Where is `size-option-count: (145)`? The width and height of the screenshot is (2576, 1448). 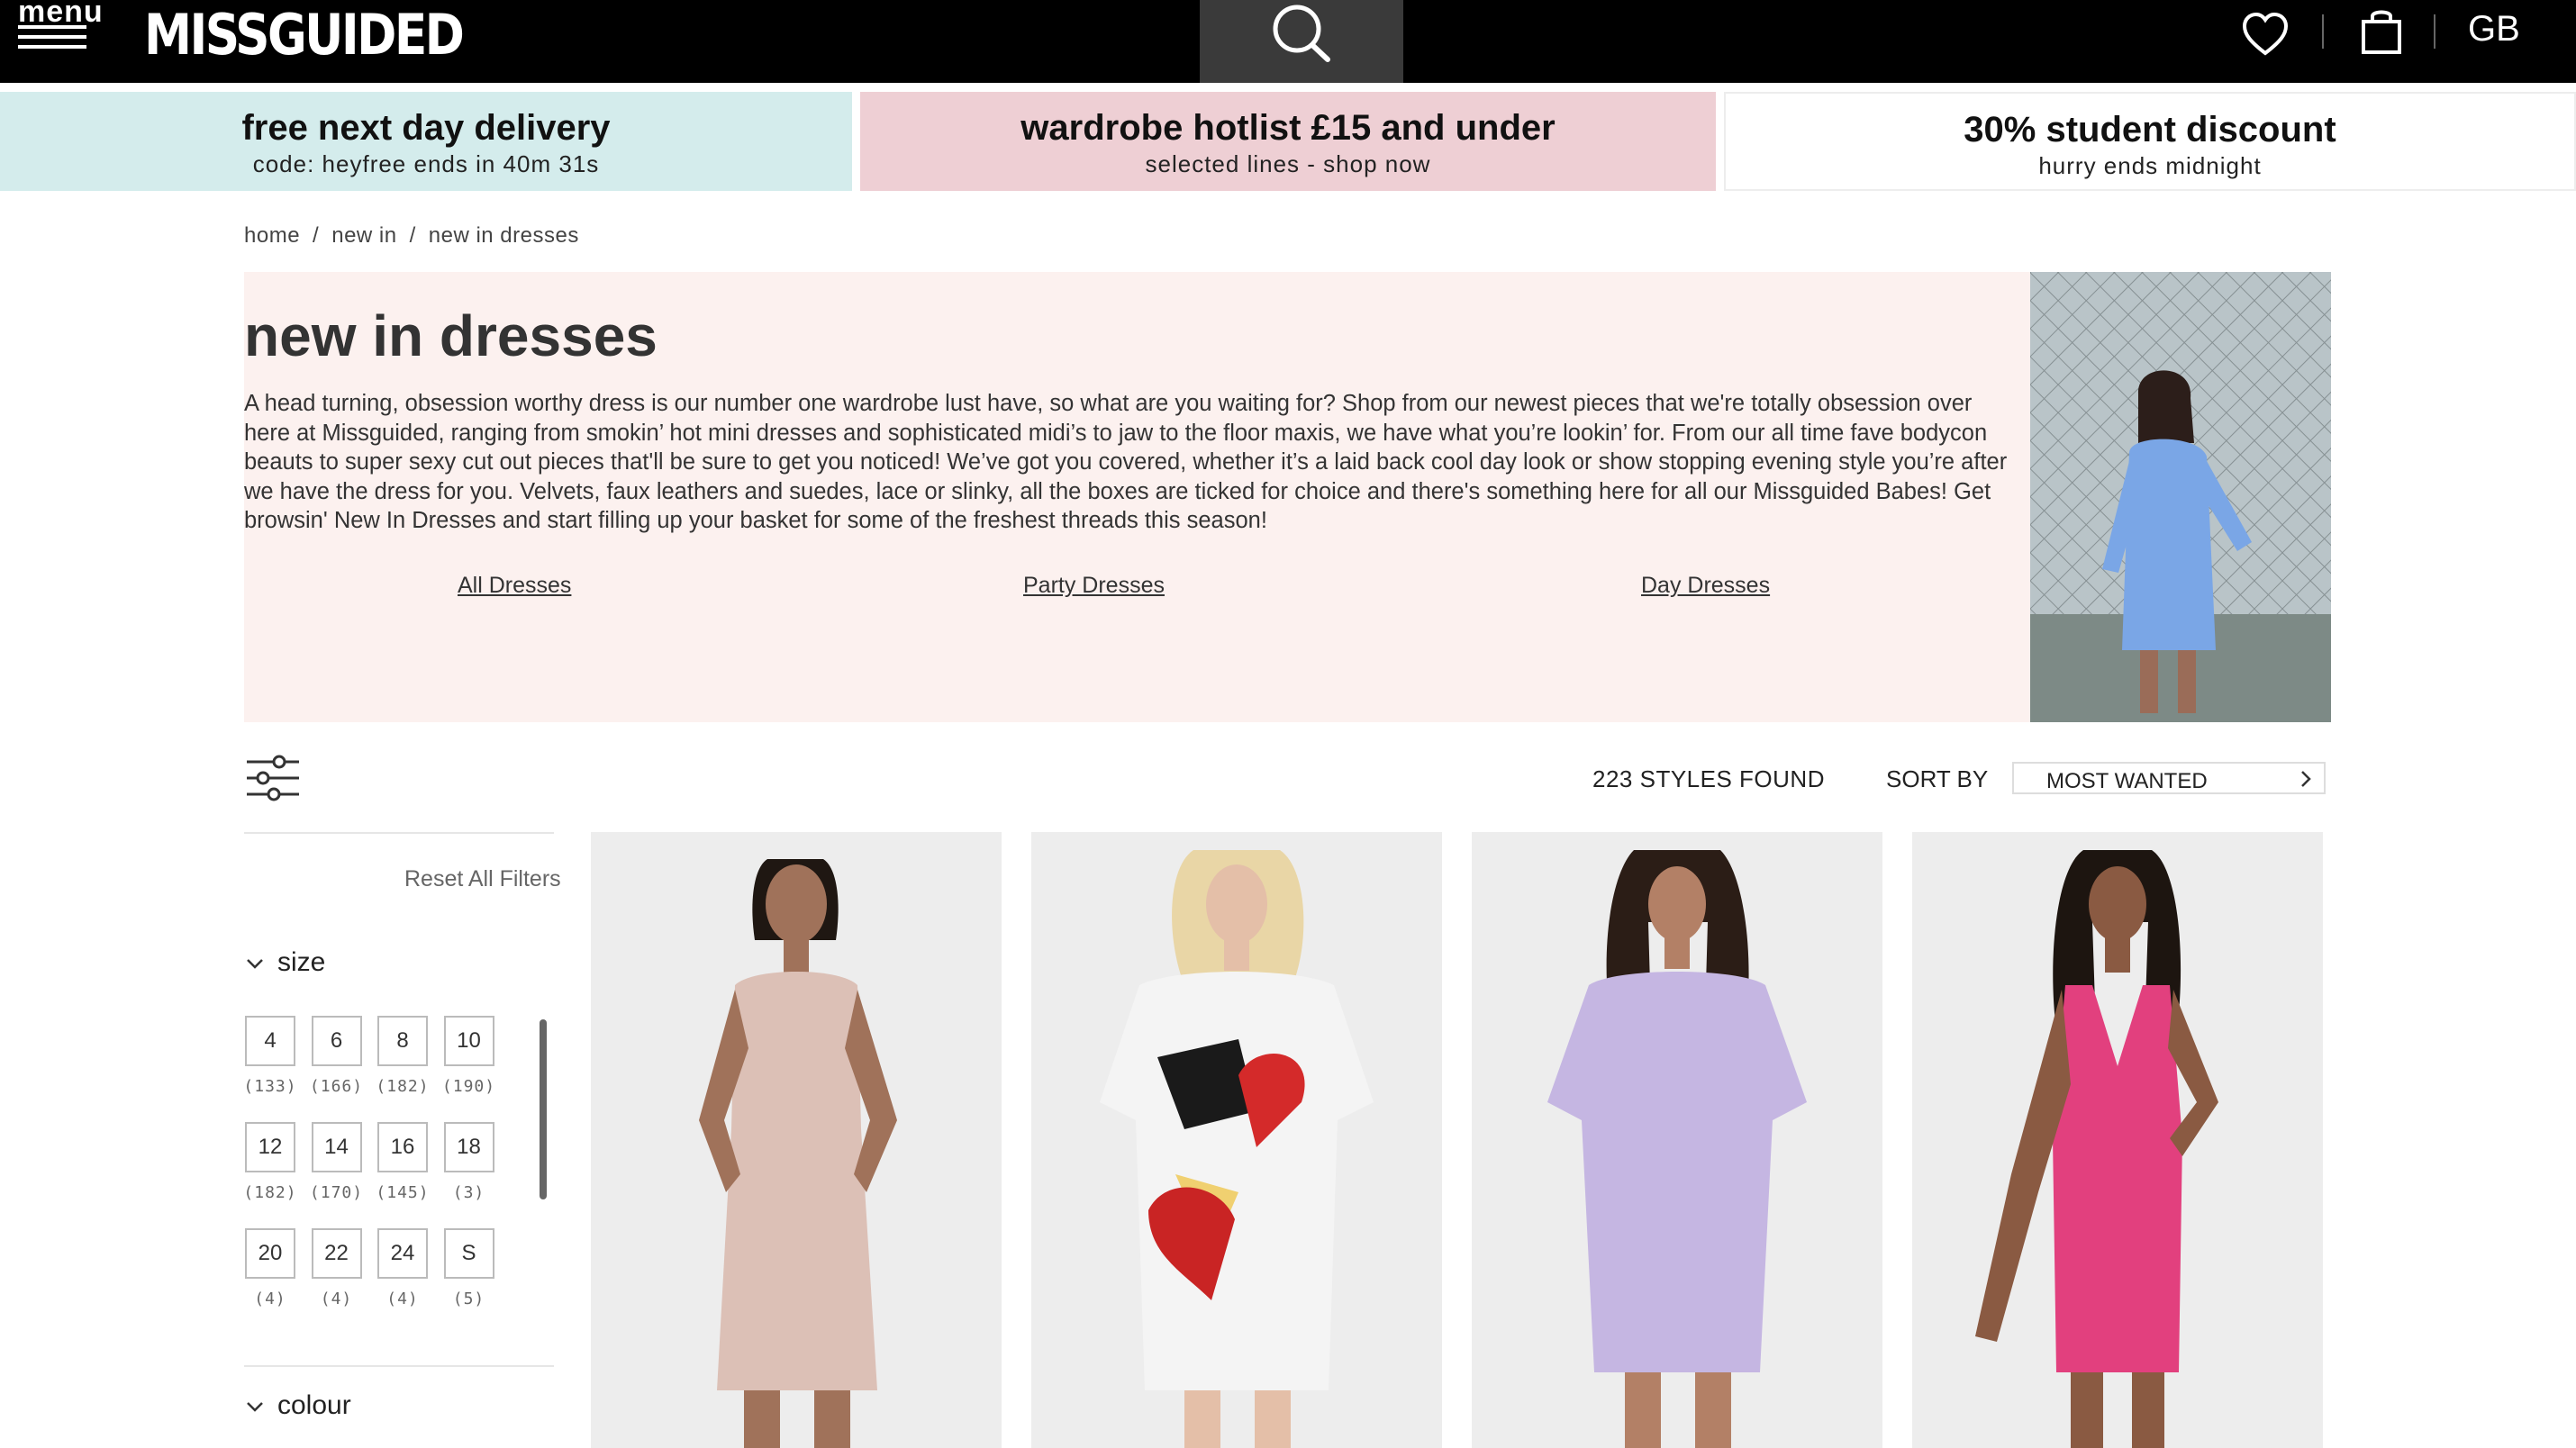 size-option-count: (145) is located at coordinates (403, 1192).